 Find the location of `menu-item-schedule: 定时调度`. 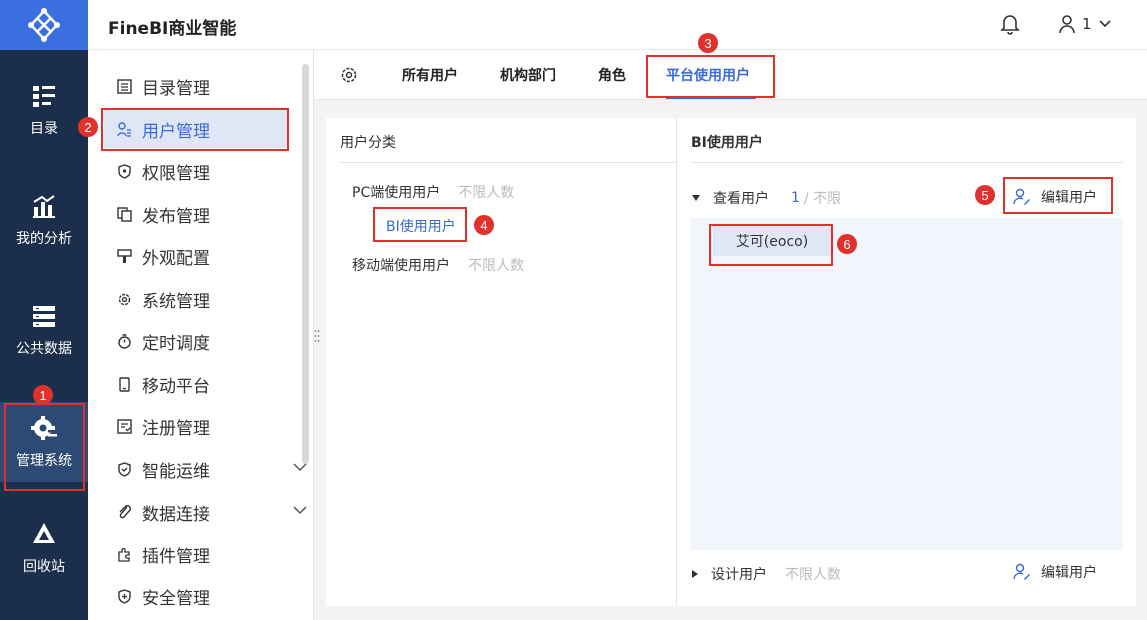

menu-item-schedule: 定时调度 is located at coordinates (196, 341).